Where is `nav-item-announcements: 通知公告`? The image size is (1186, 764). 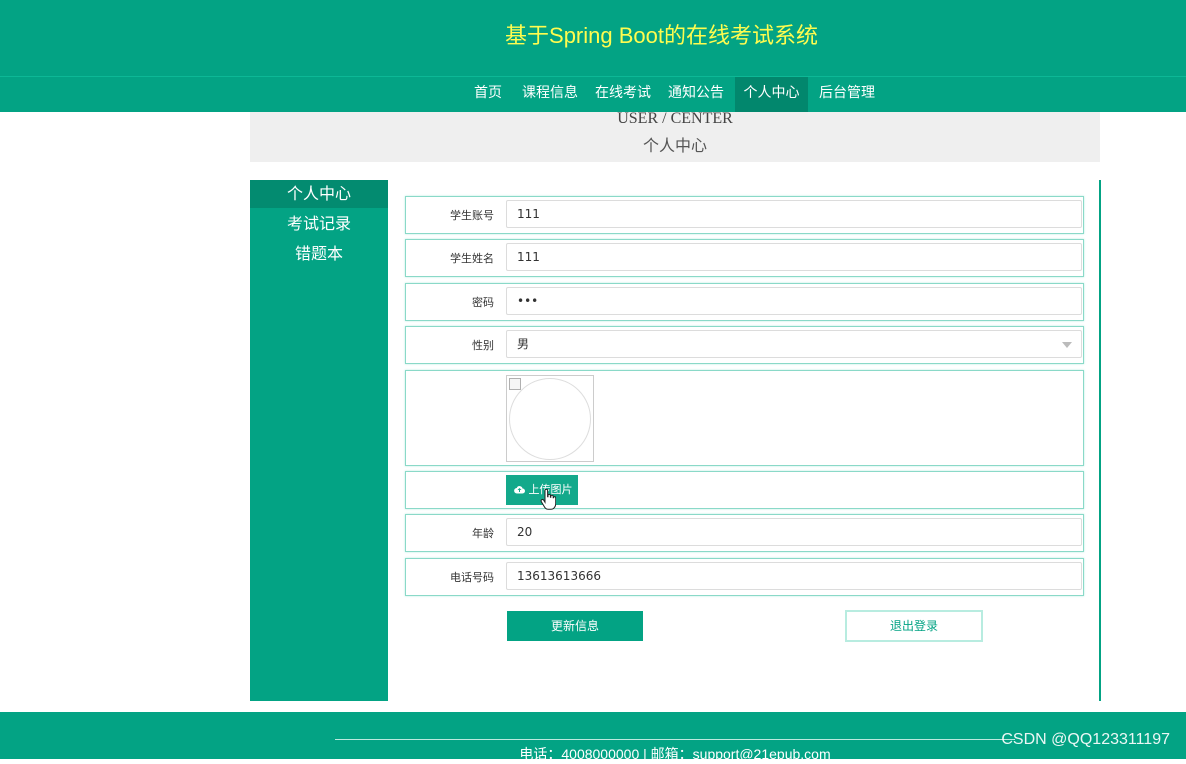 nav-item-announcements: 通知公告 is located at coordinates (696, 94).